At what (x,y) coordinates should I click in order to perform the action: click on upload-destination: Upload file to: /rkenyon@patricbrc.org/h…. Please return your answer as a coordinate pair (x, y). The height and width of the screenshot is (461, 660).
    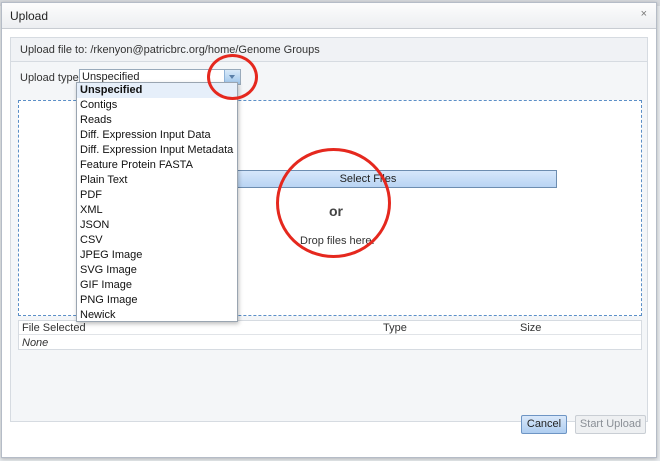
    Looking at the image, I should click on (329, 50).